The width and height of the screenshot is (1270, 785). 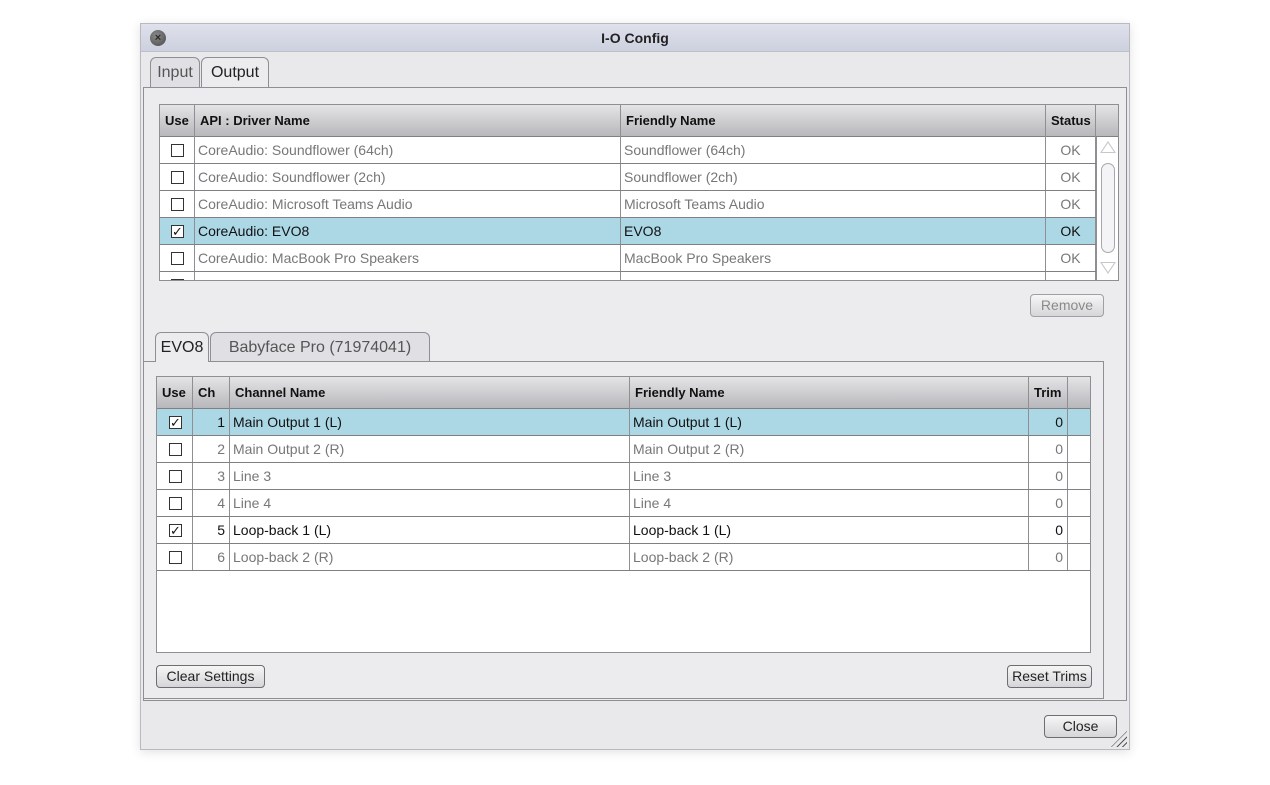 I want to click on remove-button: Remove, so click(x=1067, y=305).